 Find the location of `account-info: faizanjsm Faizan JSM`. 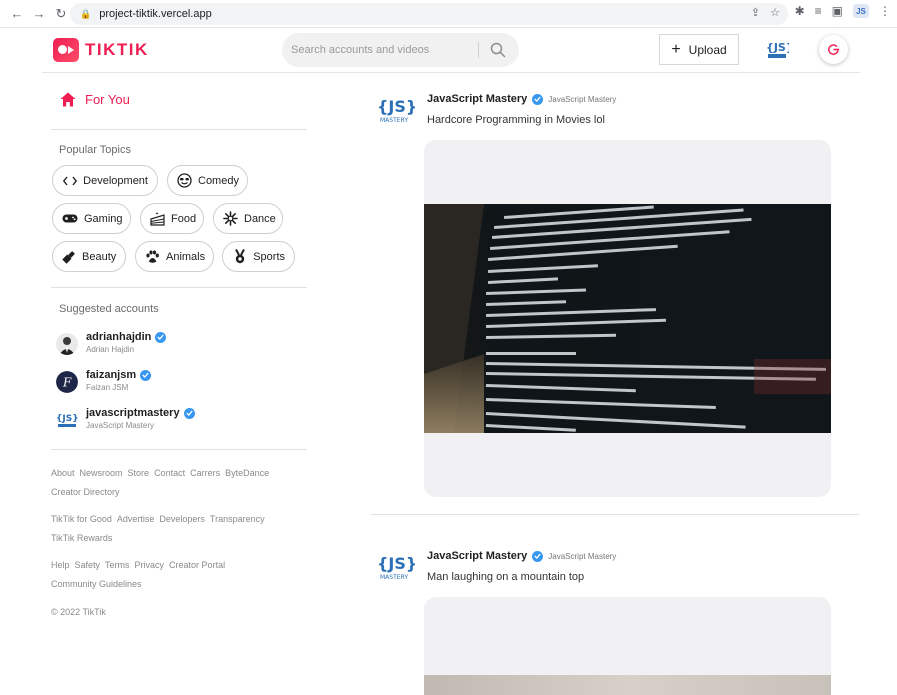

account-info: faizanjsm Faizan JSM is located at coordinates (119, 380).